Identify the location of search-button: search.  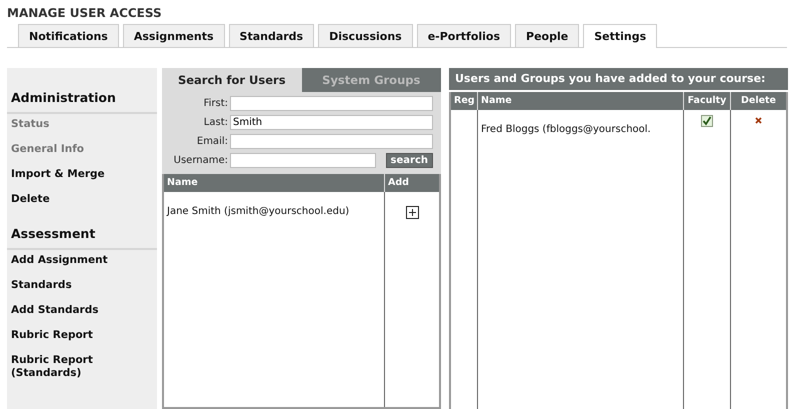
(409, 160).